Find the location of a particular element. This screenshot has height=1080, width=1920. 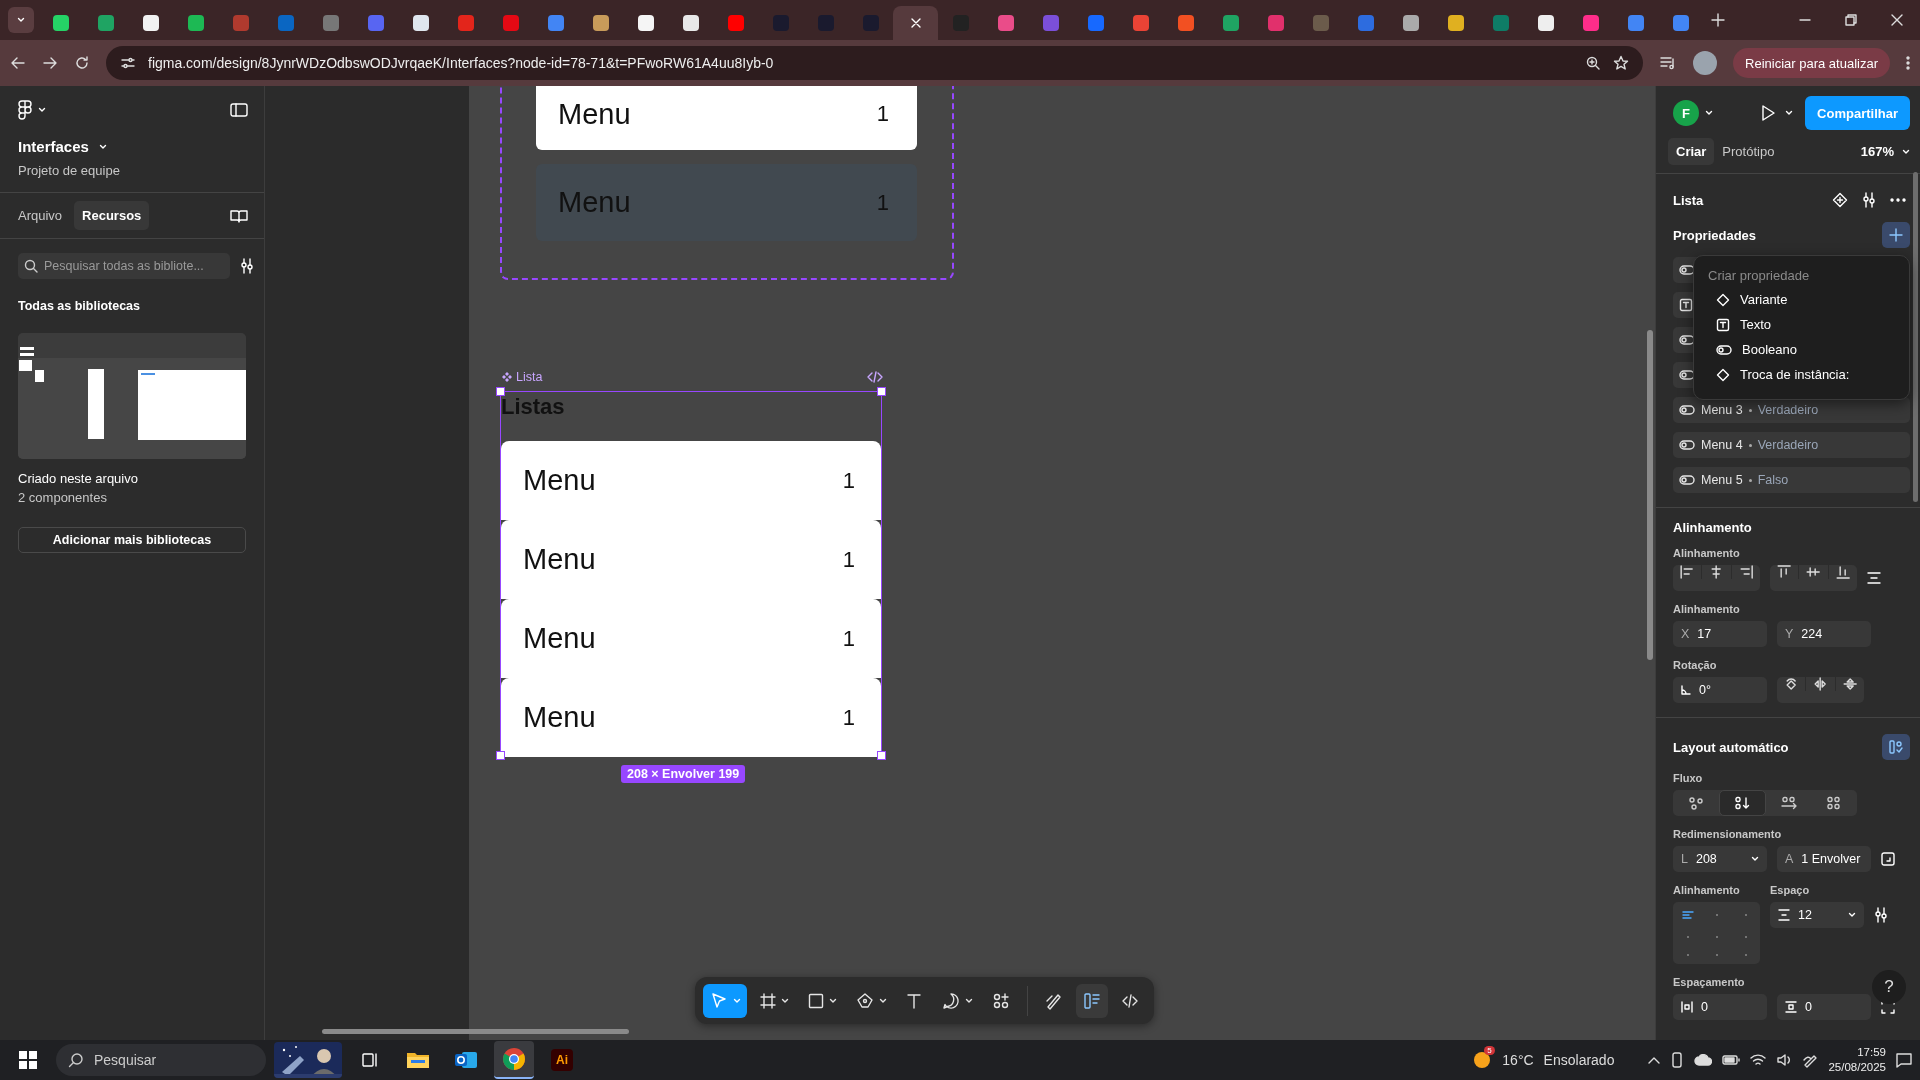

field-label: Espaço is located at coordinates (1790, 890).